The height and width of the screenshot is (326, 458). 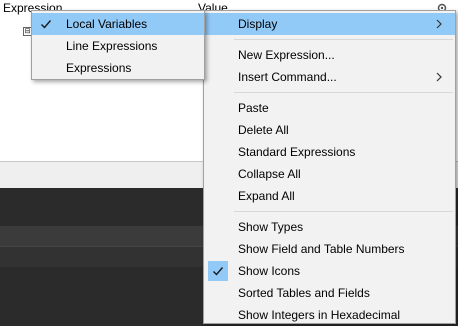 I want to click on menu-item-show-types: Show Types, so click(x=329, y=227).